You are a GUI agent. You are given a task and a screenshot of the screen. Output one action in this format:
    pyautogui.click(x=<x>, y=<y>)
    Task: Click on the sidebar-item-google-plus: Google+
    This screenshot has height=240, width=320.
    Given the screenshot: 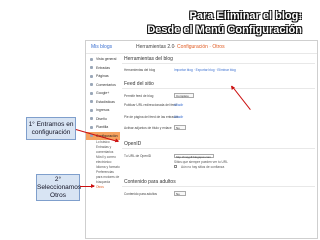 What is the action you would take?
    pyautogui.click(x=103, y=93)
    